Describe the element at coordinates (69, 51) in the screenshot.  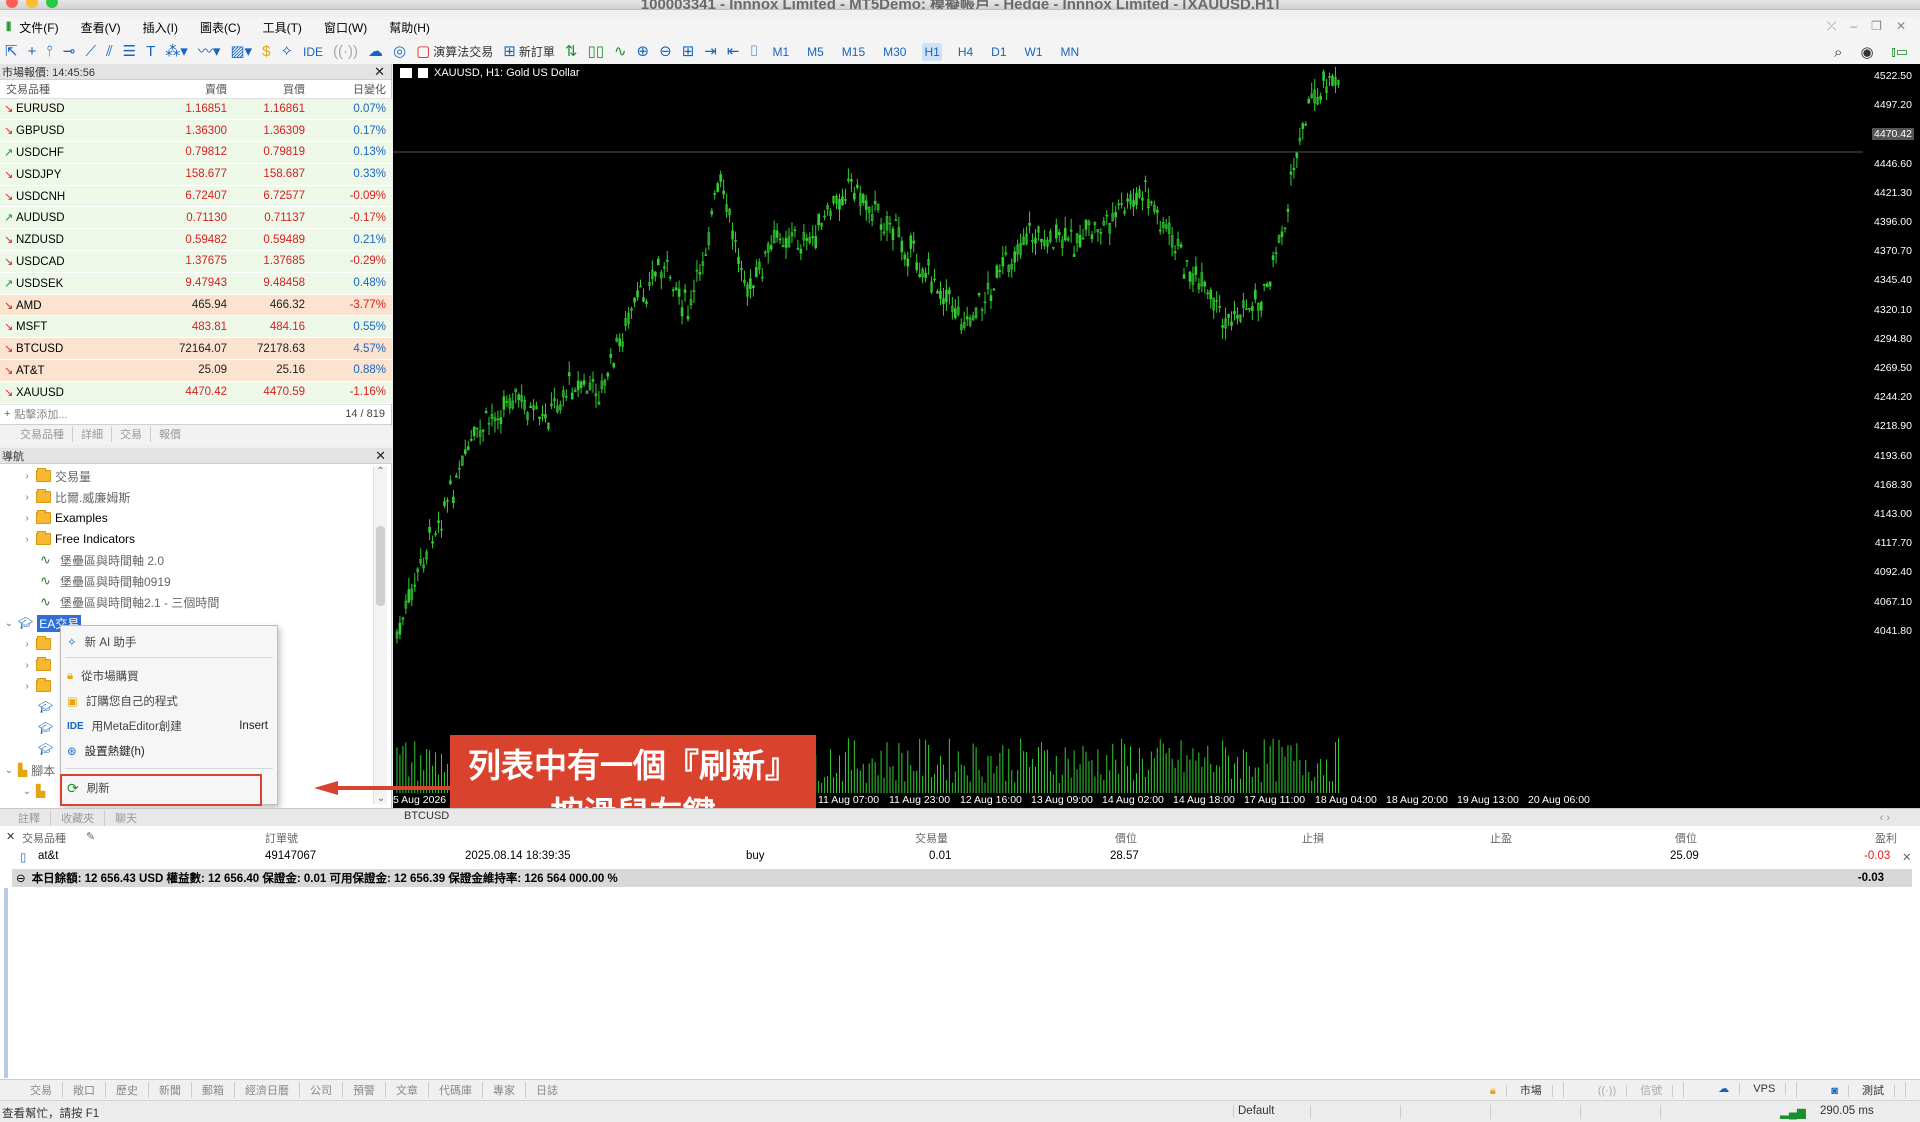
I see `horizontal-line-tool: ⊸` at that location.